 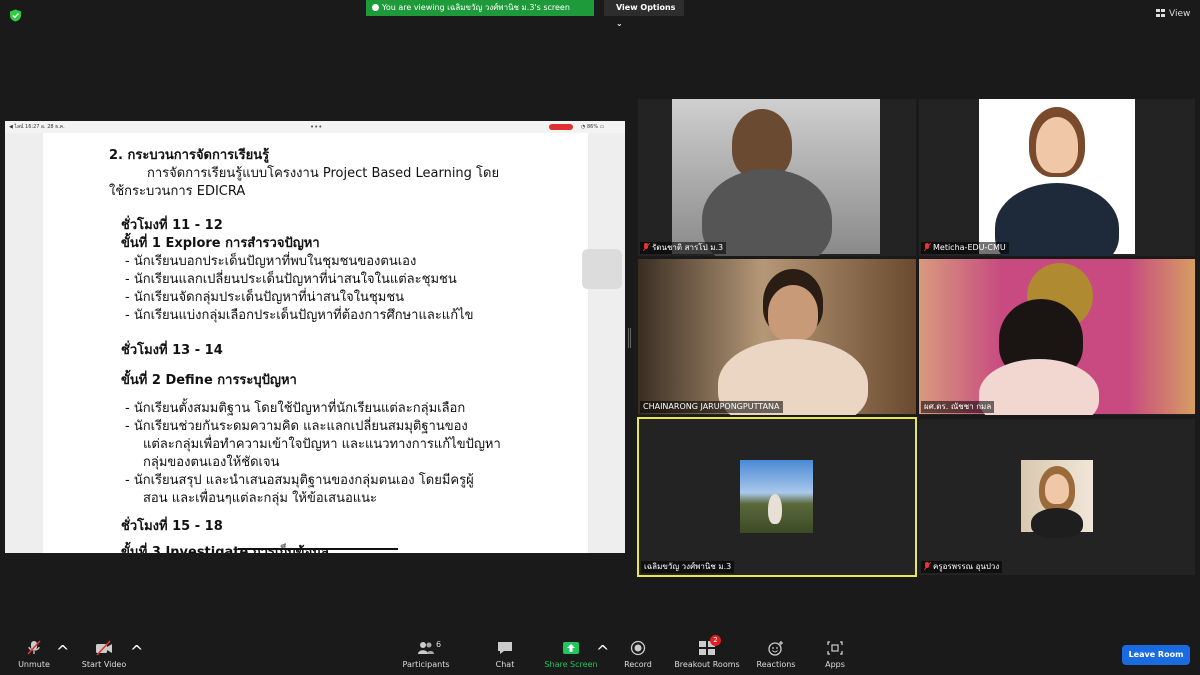 I want to click on breakout-rooms-label: Breakout Rooms, so click(x=707, y=664).